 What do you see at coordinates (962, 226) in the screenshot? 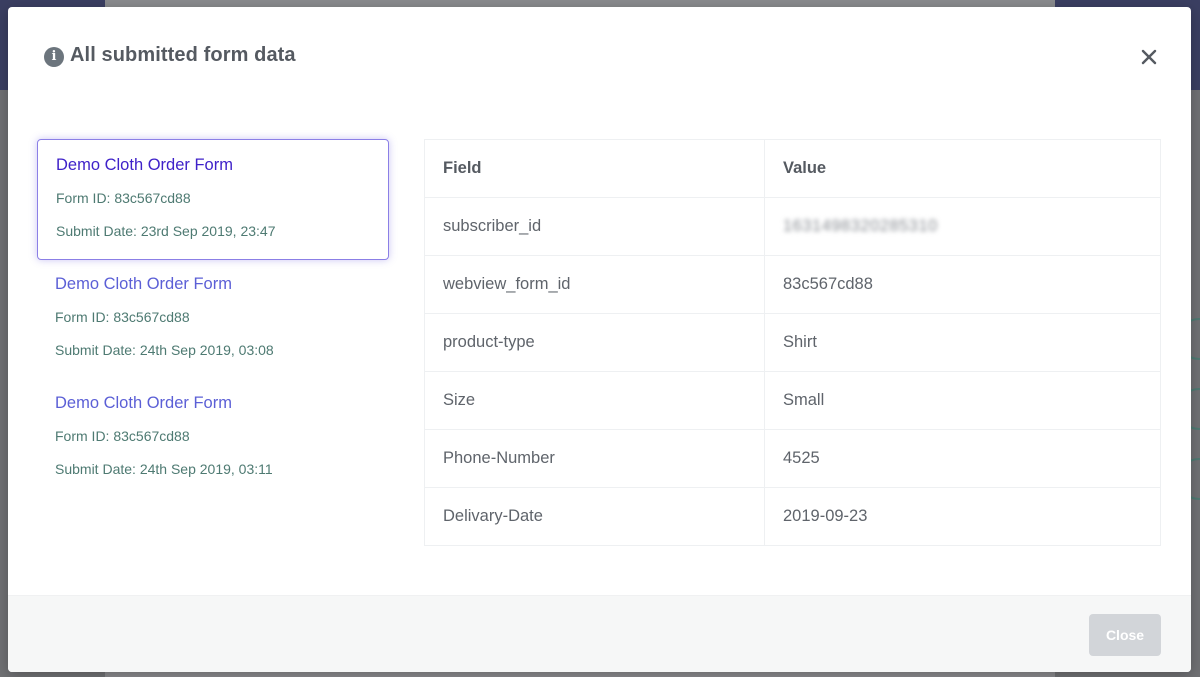
I see `value-cell: 1631498320285310` at bounding box center [962, 226].